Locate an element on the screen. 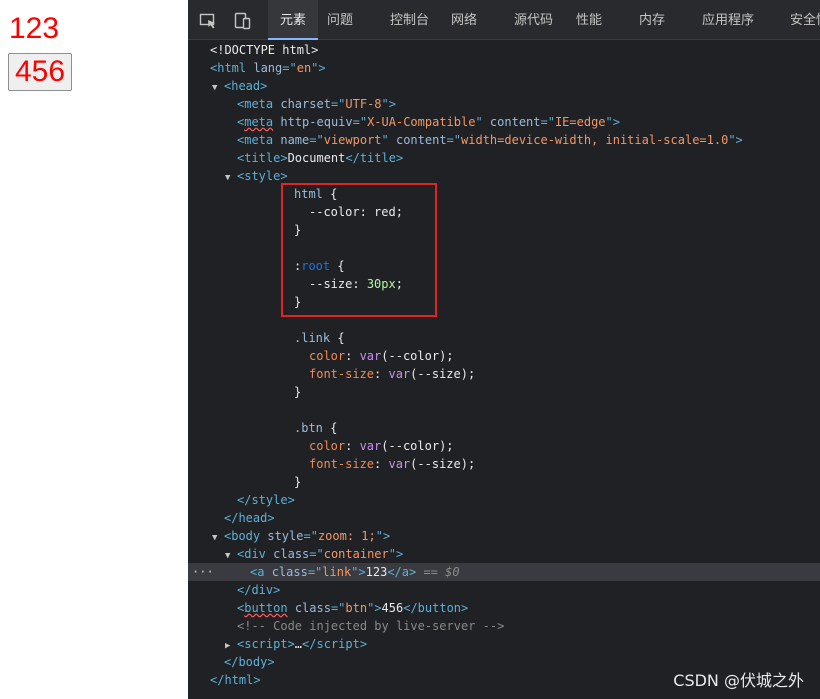 Image resolution: width=820 pixels, height=699 pixels. tab-issues: 问题 is located at coordinates (340, 19).